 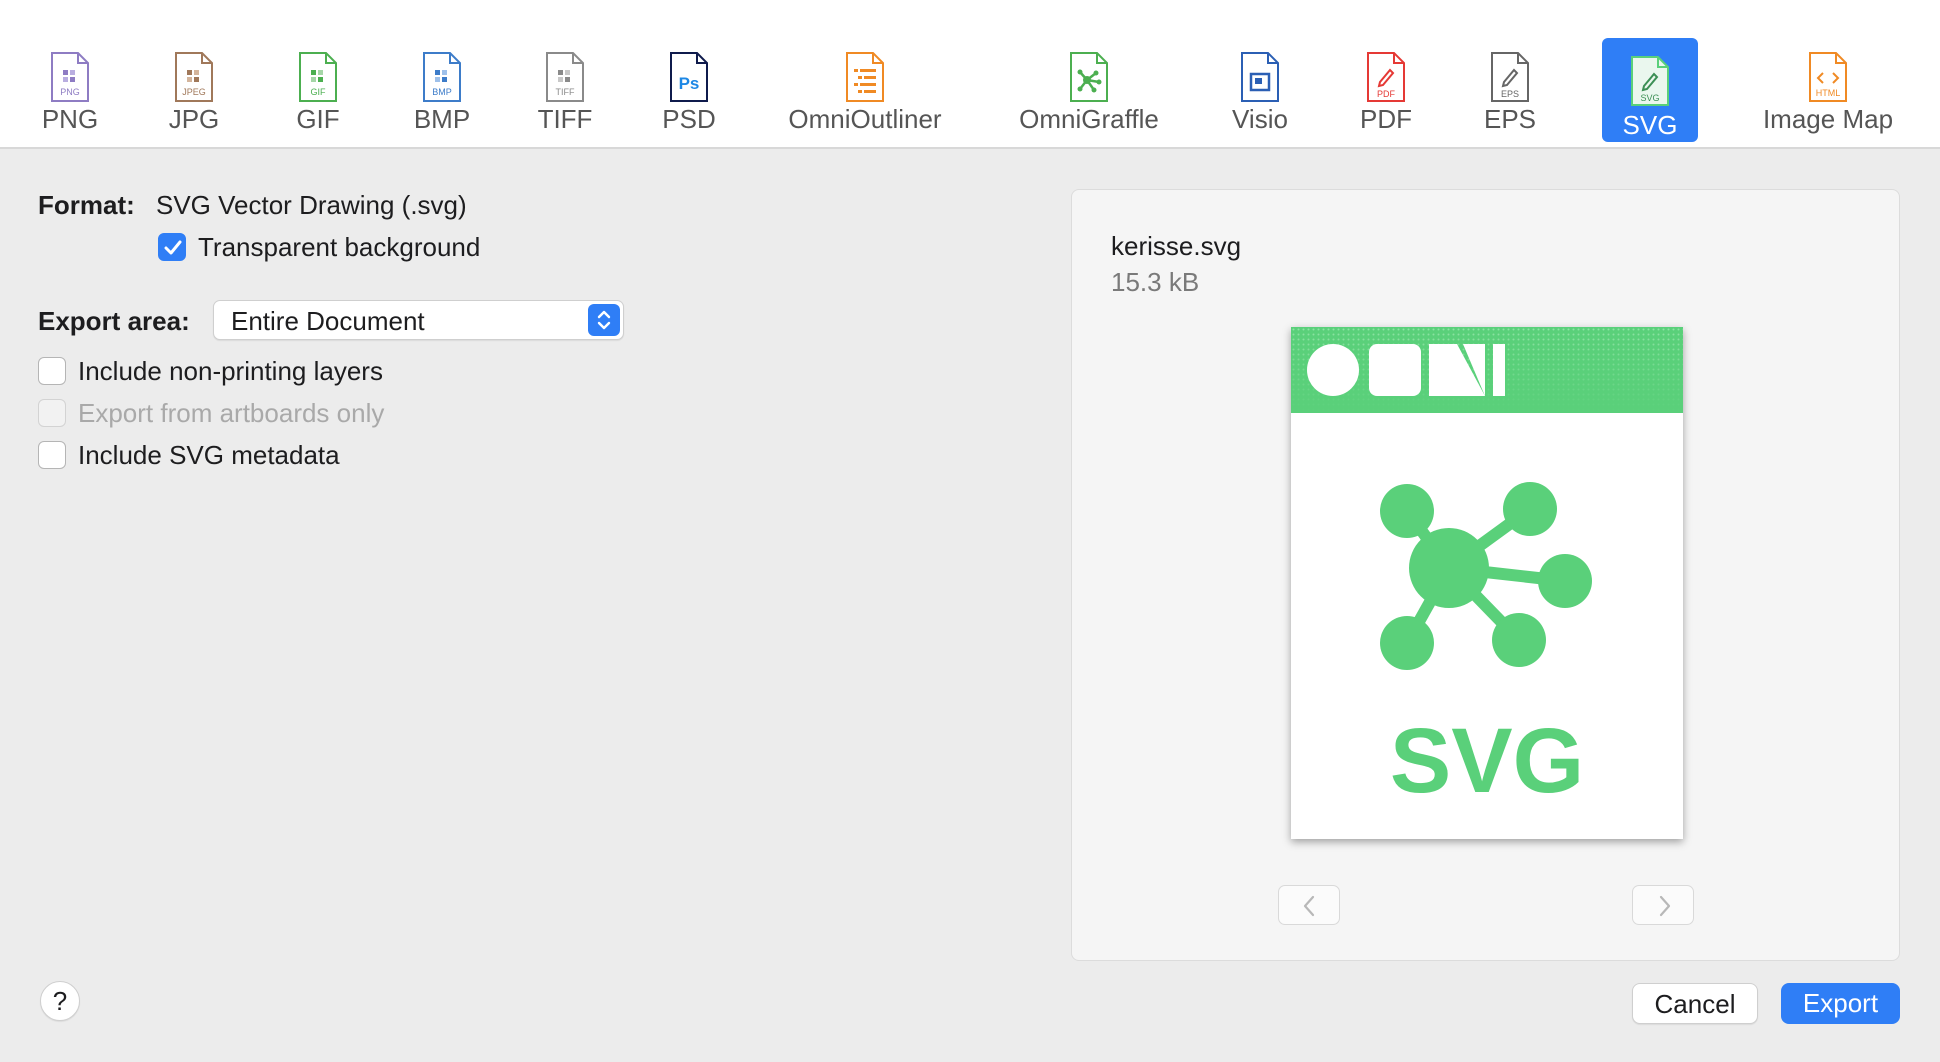 I want to click on omni-logo, so click(x=1487, y=370).